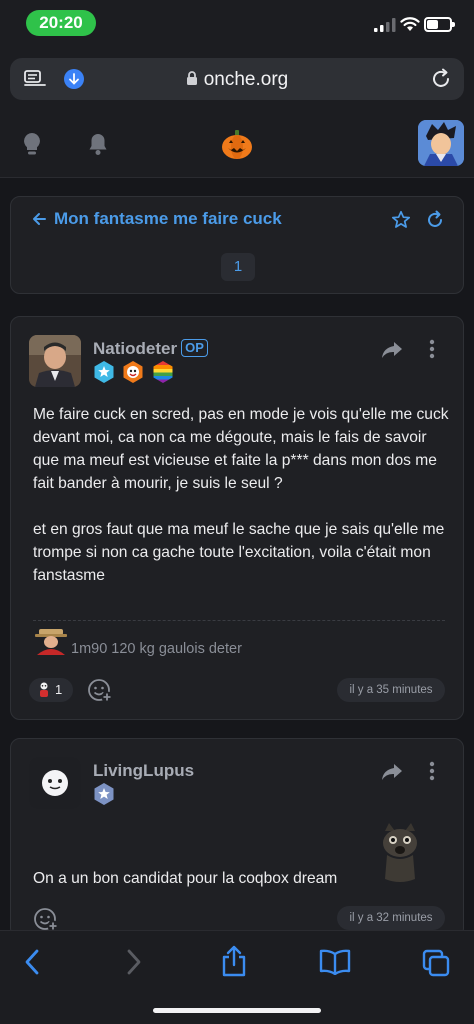  I want to click on signature-text: 1m90 120 kg gaulois deter, so click(156, 649).